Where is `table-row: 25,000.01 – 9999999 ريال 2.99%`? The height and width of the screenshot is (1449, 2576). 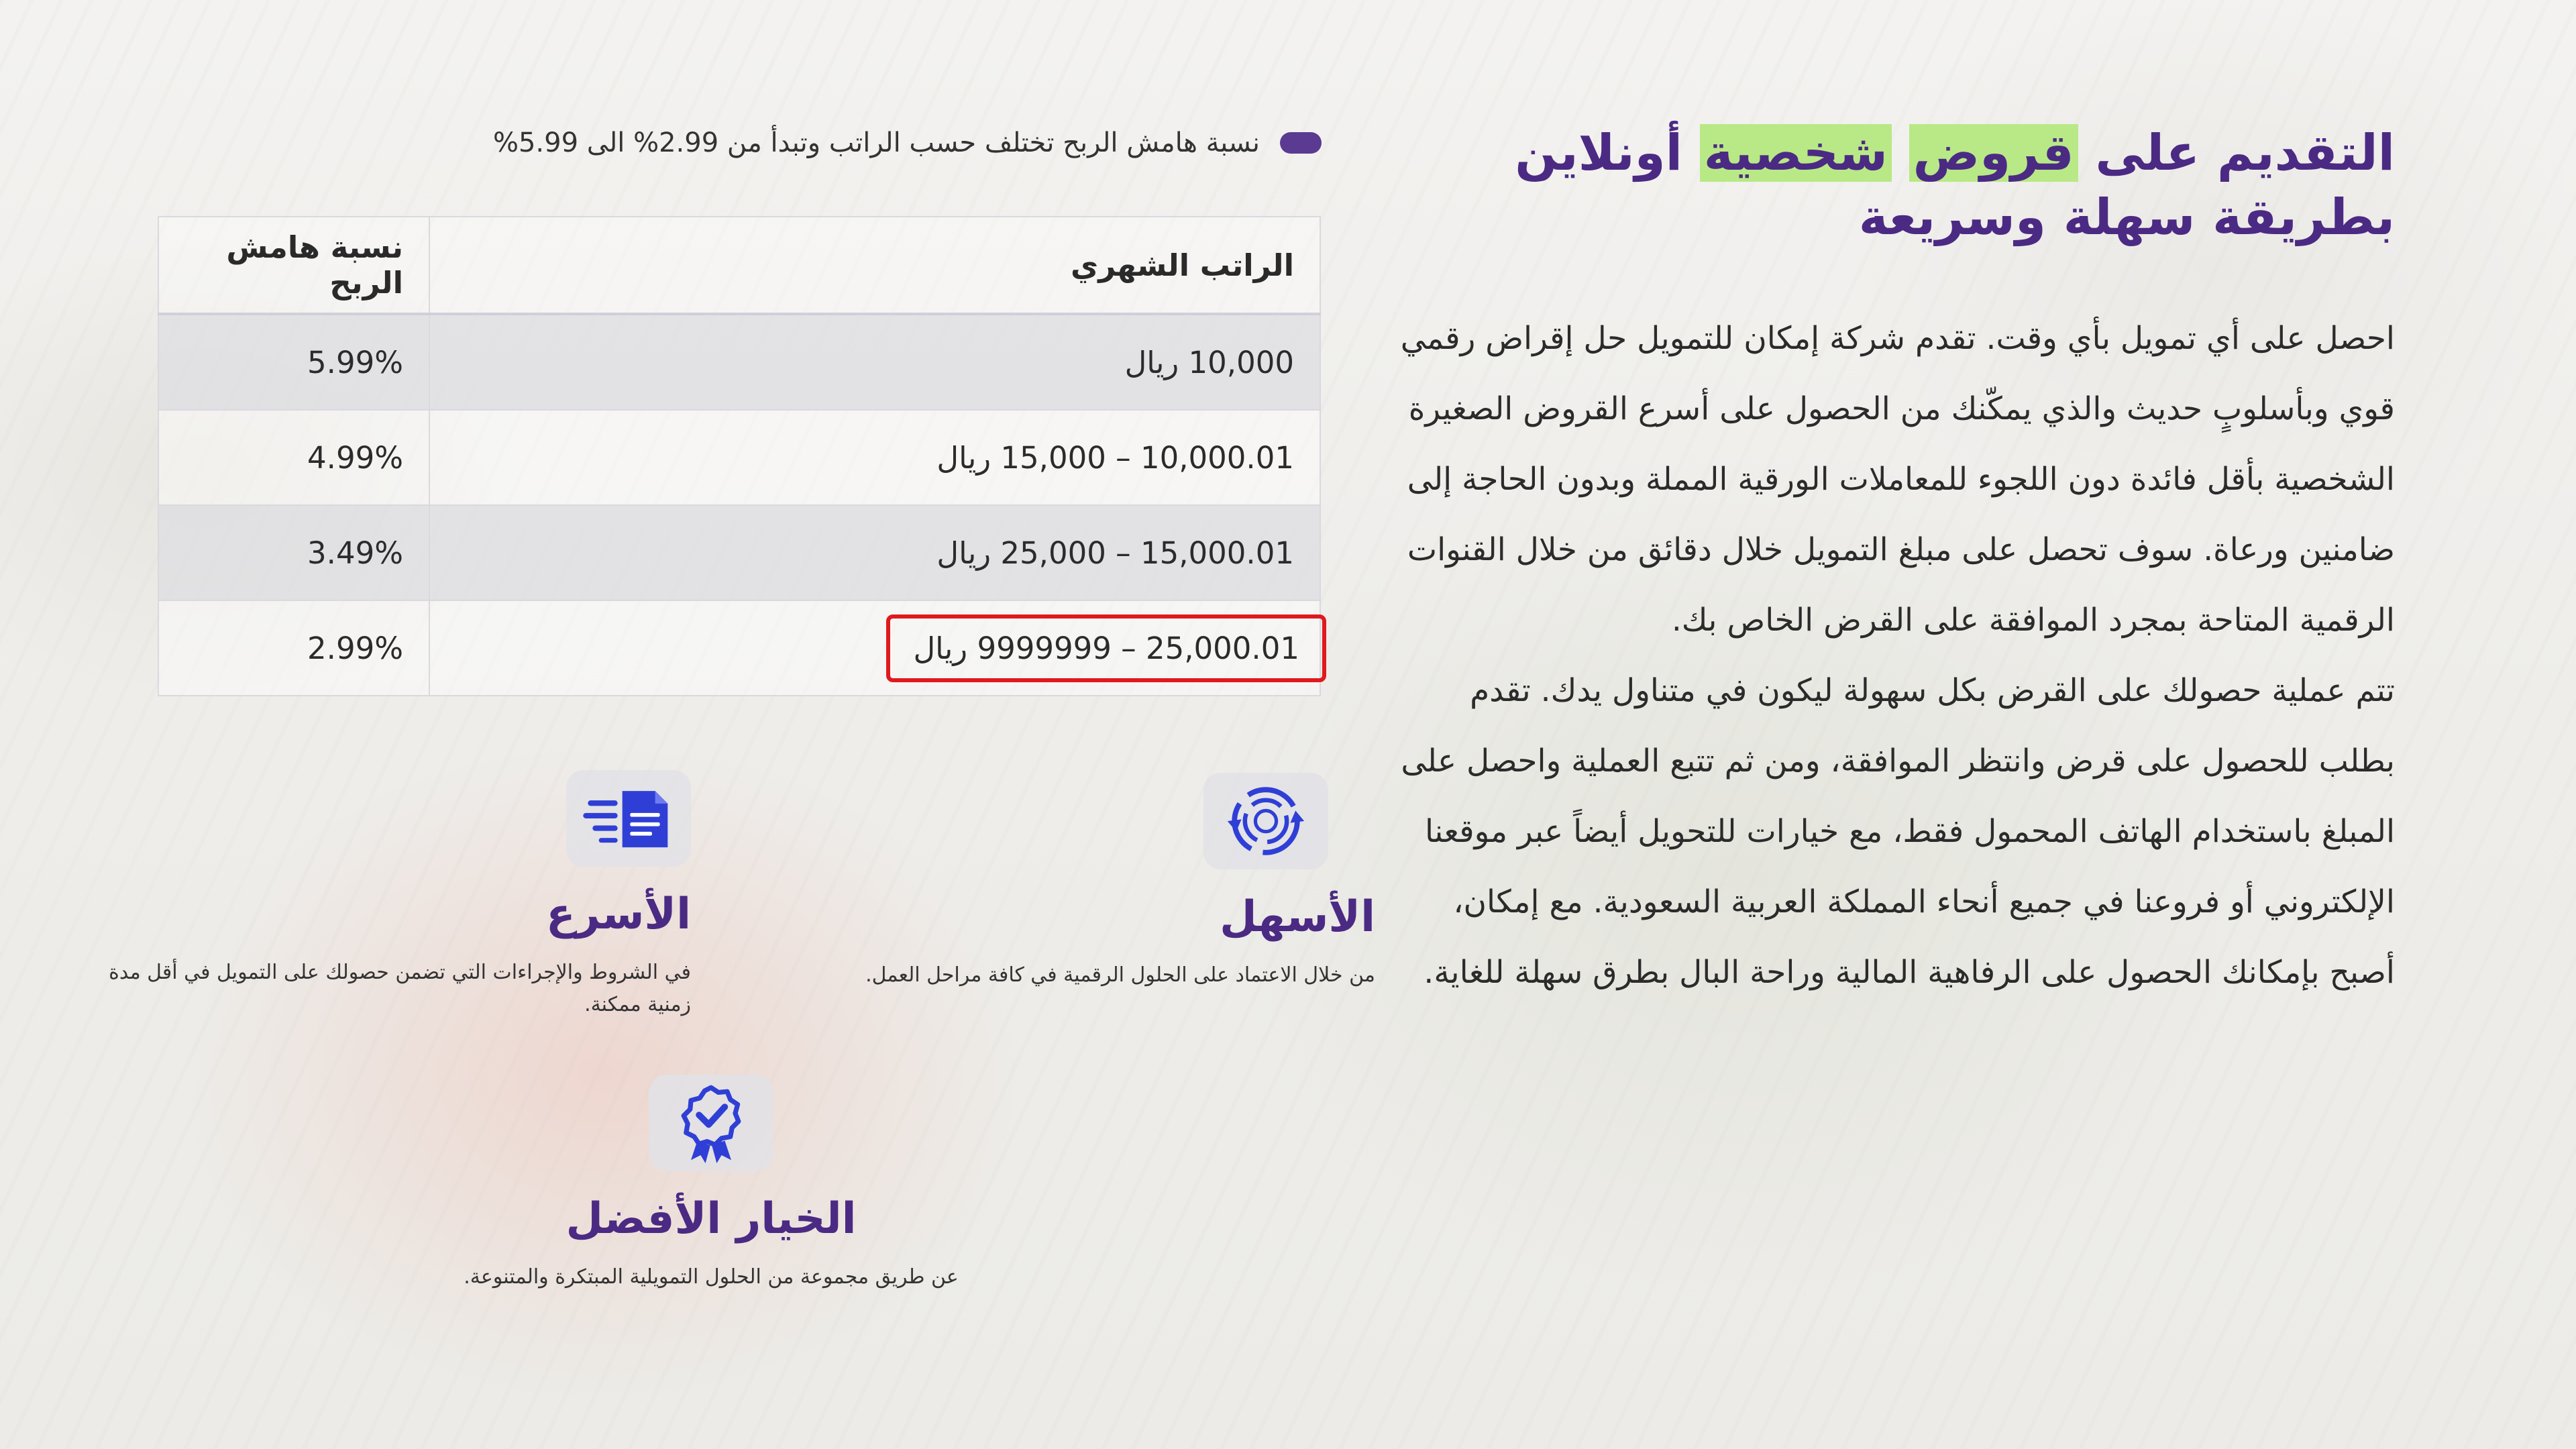 table-row: 25,000.01 – 9999999 ريال 2.99% is located at coordinates (742, 648).